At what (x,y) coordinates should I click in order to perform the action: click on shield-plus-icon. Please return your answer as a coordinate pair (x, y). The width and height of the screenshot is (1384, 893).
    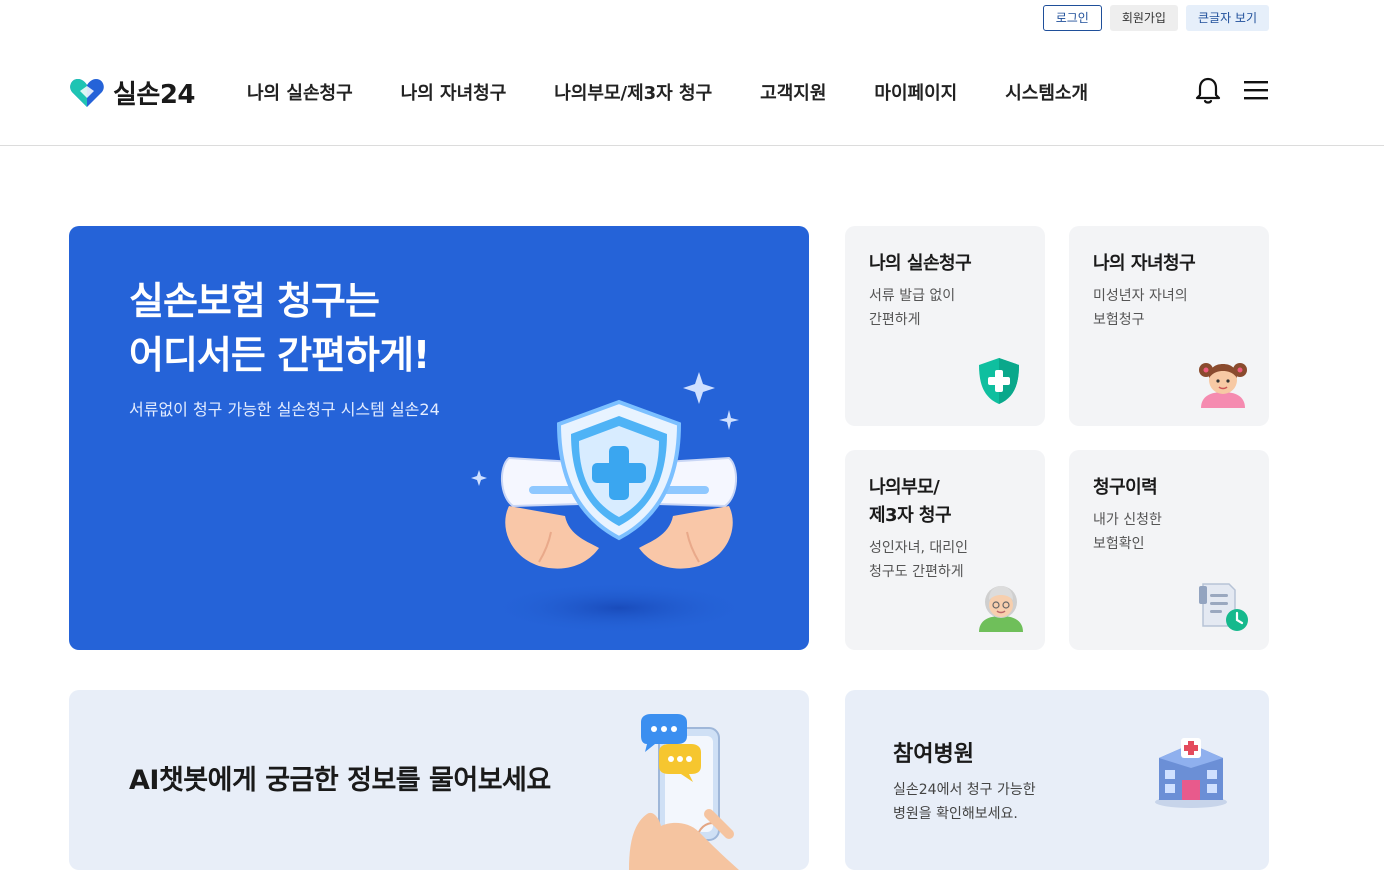
    Looking at the image, I should click on (999, 381).